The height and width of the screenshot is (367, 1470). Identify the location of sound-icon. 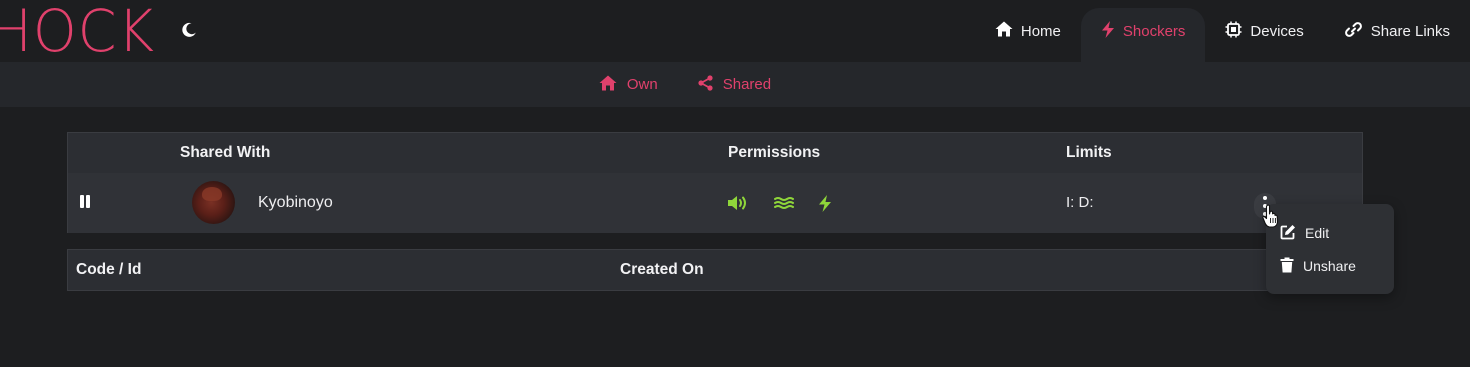
(738, 203).